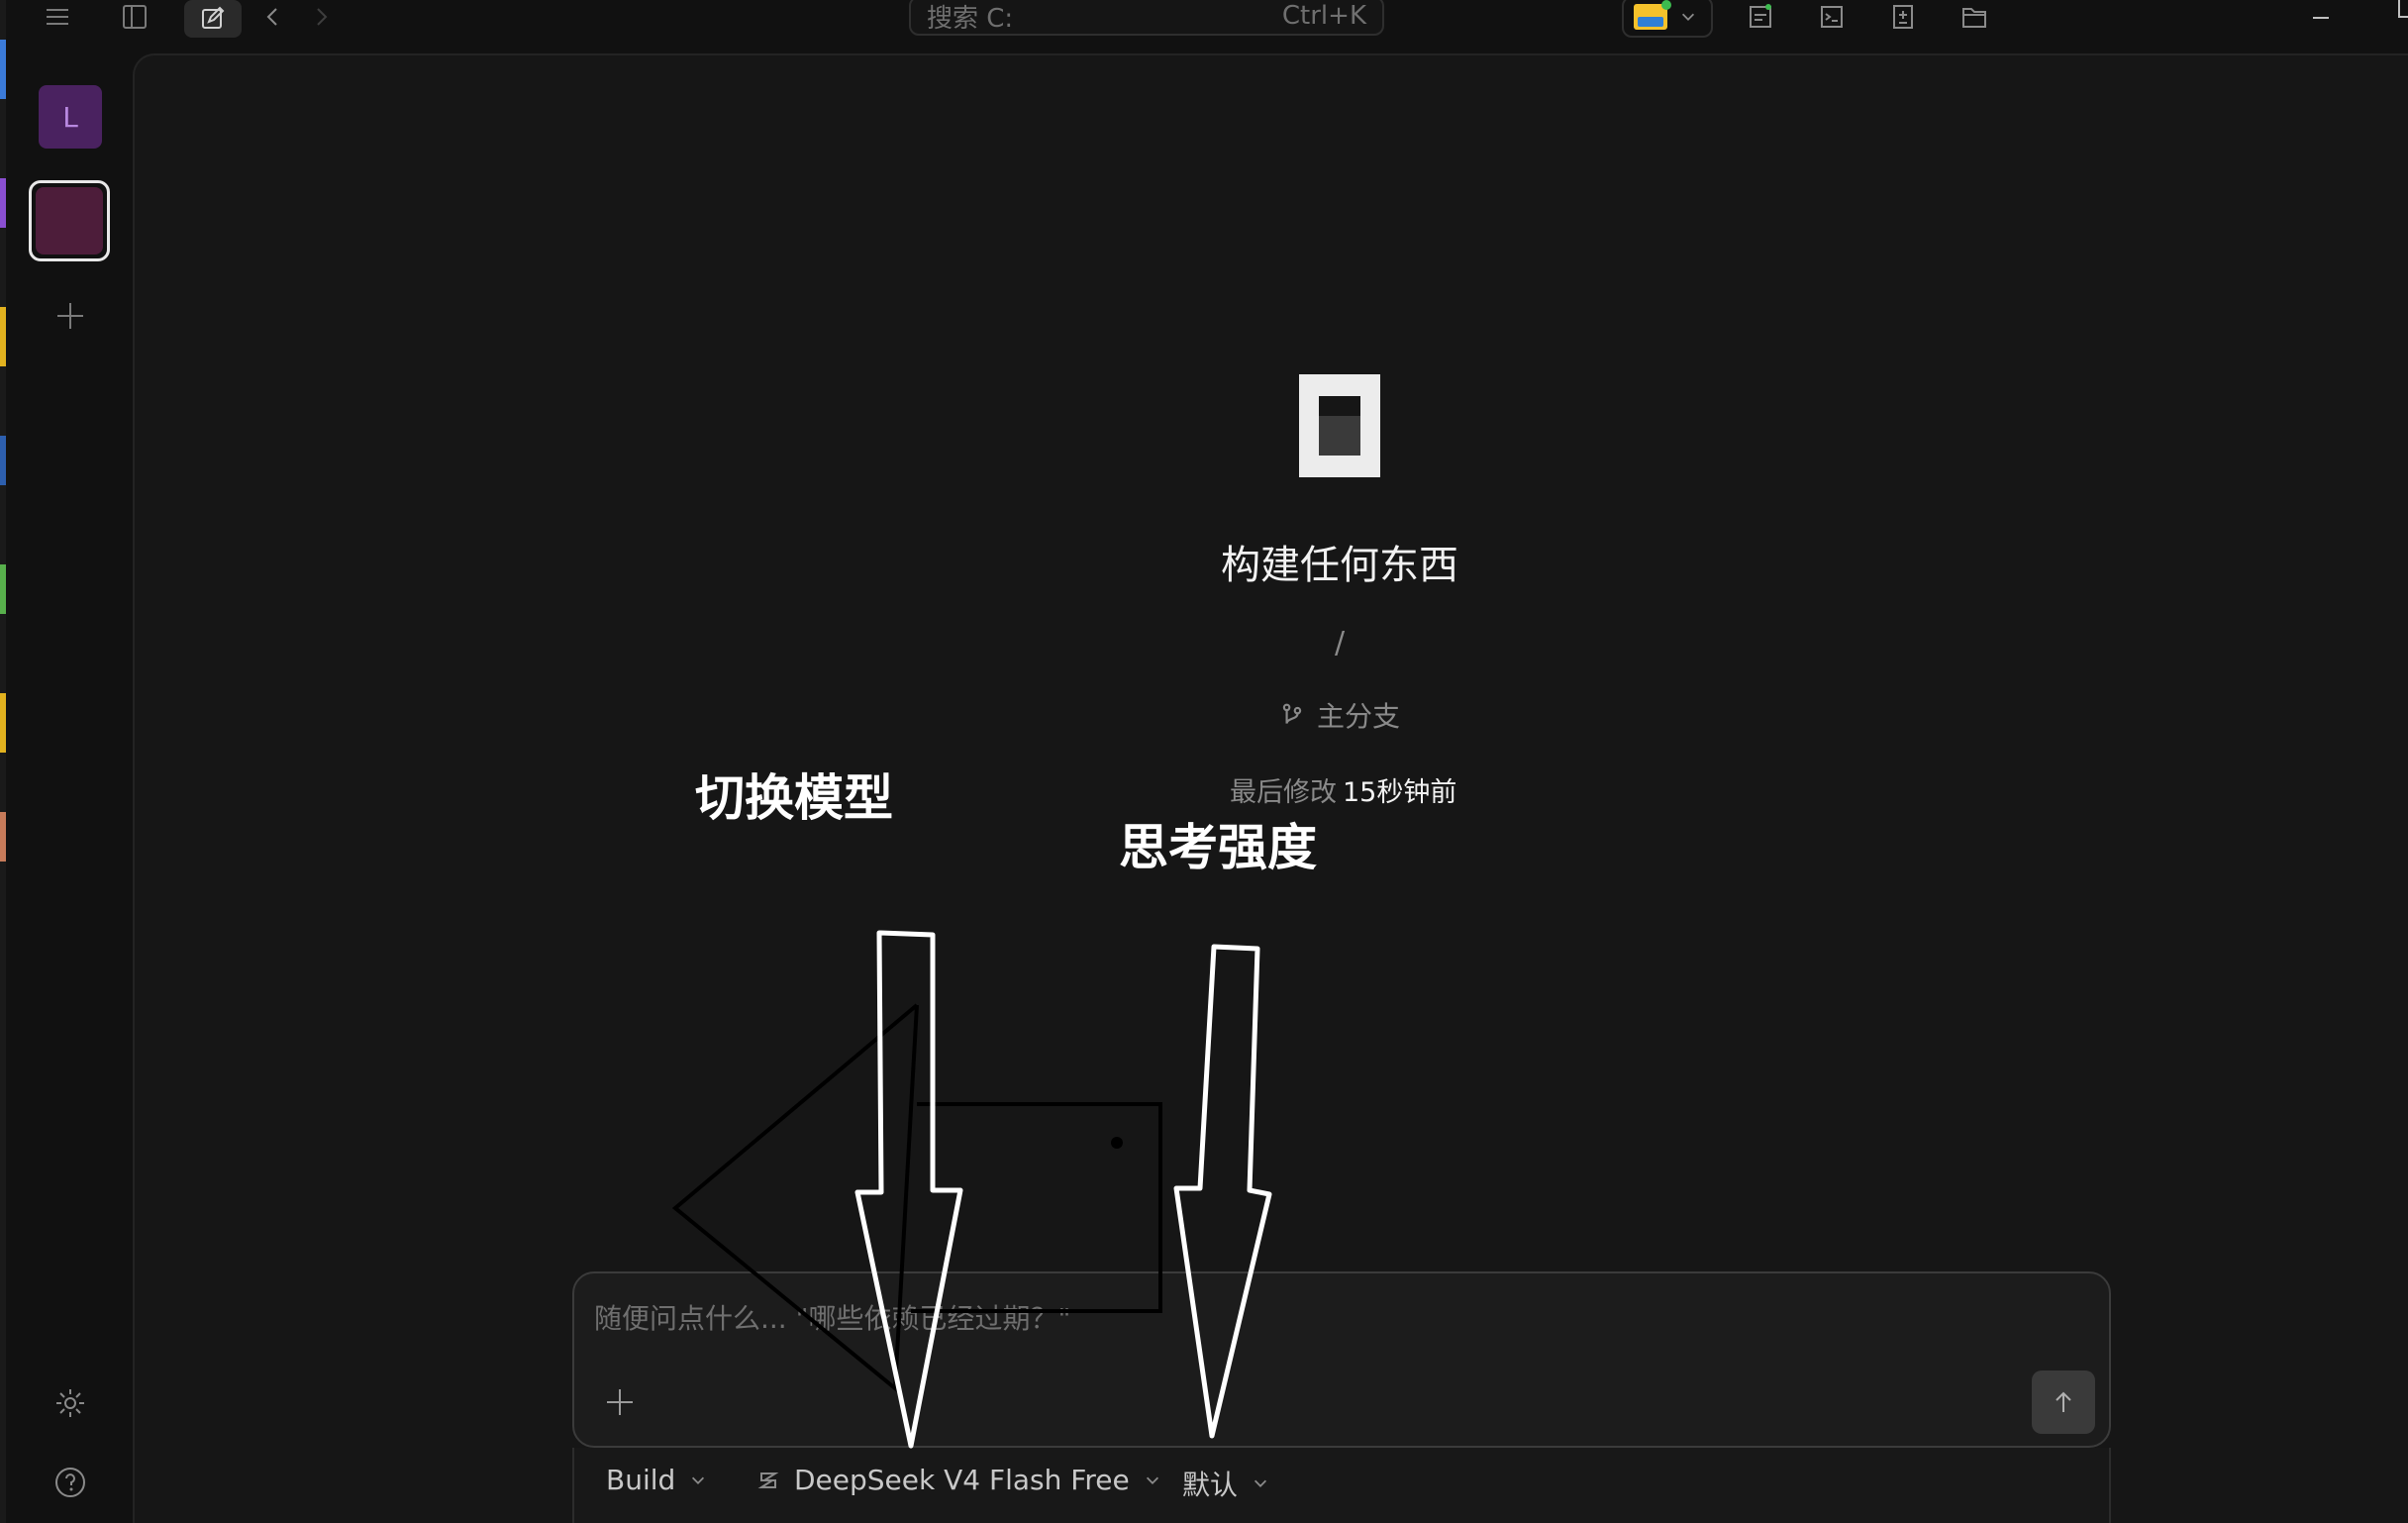  I want to click on status-dot, so click(1666, 5).